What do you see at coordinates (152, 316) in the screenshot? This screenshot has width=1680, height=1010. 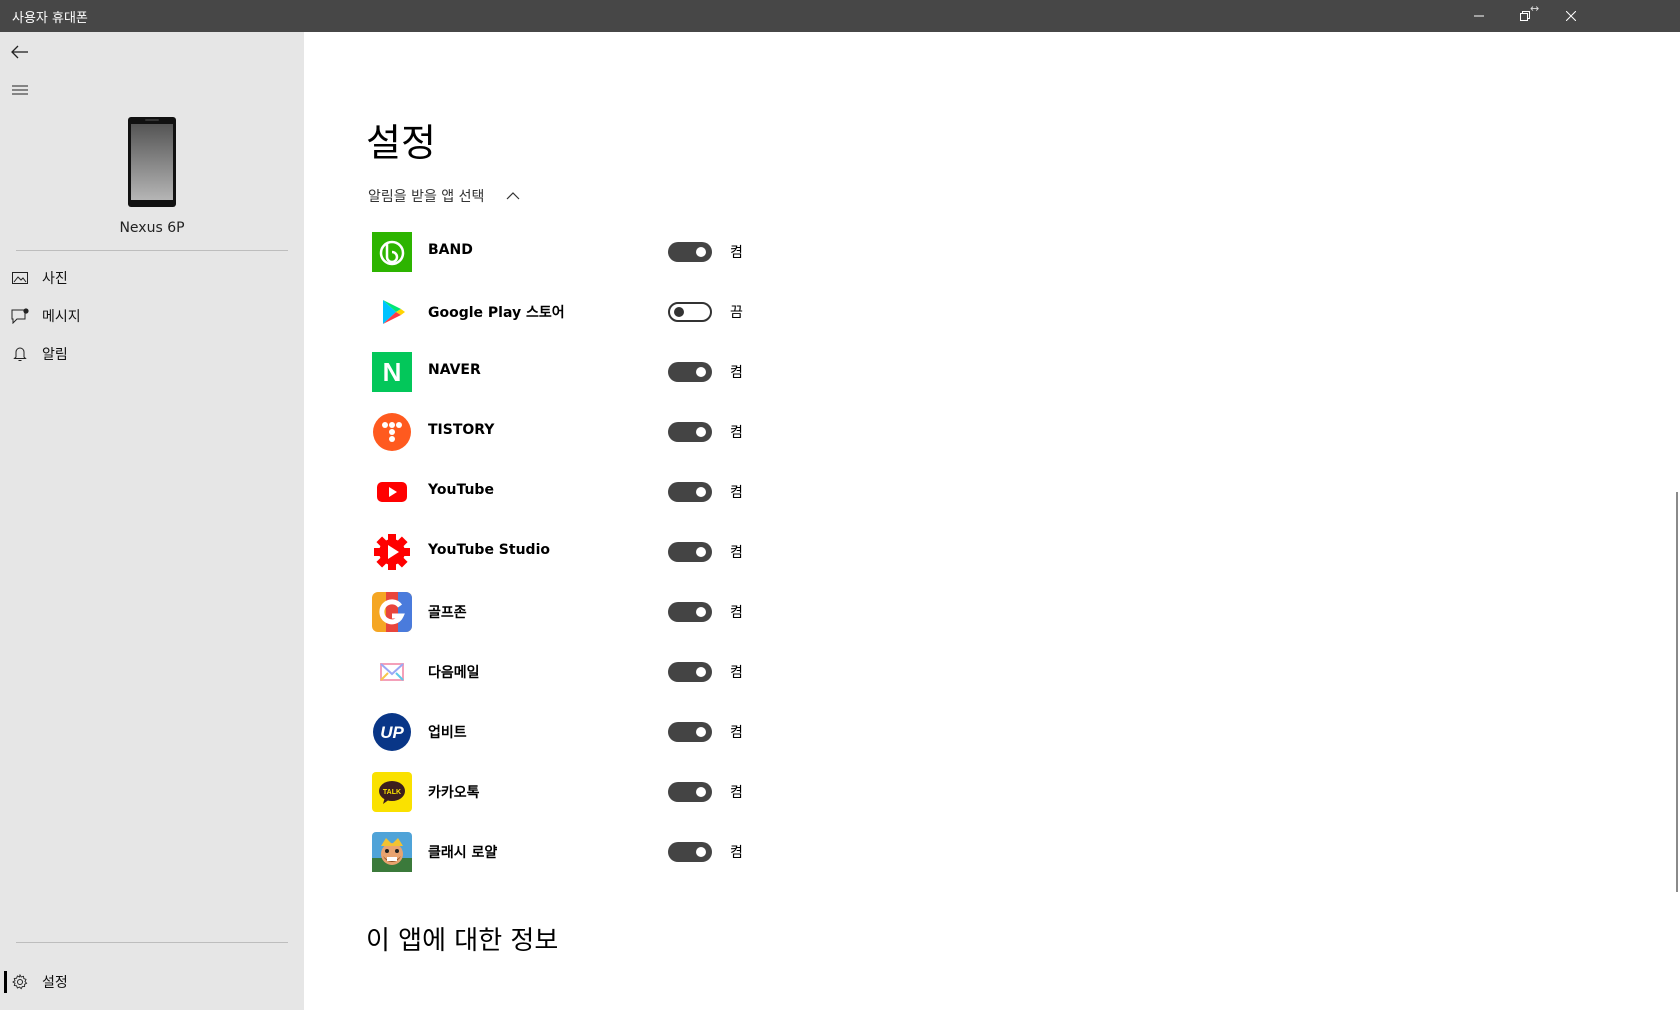 I see `nav-item-messages: 메시지` at bounding box center [152, 316].